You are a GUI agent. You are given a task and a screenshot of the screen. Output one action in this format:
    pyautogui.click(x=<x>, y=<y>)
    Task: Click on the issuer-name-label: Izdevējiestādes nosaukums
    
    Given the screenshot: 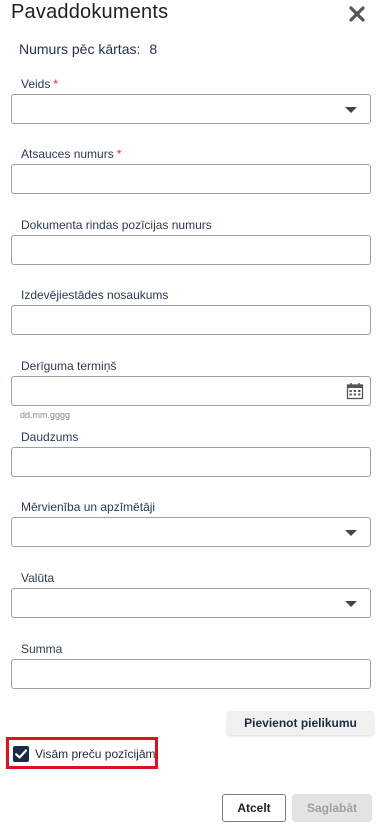 What is the action you would take?
    pyautogui.click(x=95, y=295)
    